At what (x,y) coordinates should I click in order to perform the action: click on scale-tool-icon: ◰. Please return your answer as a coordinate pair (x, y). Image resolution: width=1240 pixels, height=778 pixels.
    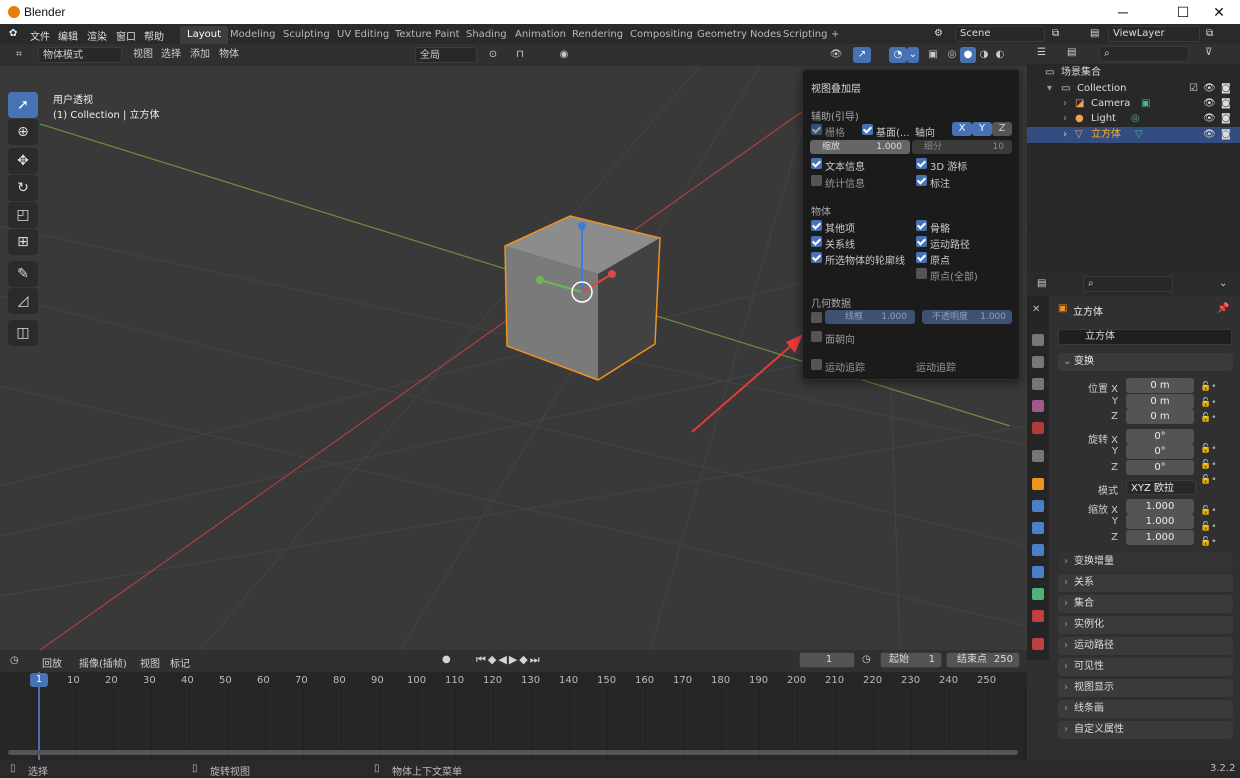
    Looking at the image, I should click on (23, 215).